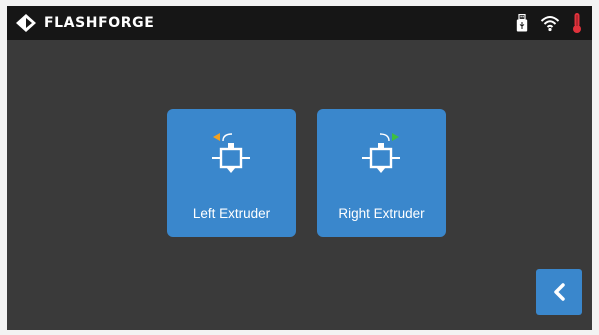 The image size is (599, 335). What do you see at coordinates (381, 153) in the screenshot?
I see `right-extruder-icon` at bounding box center [381, 153].